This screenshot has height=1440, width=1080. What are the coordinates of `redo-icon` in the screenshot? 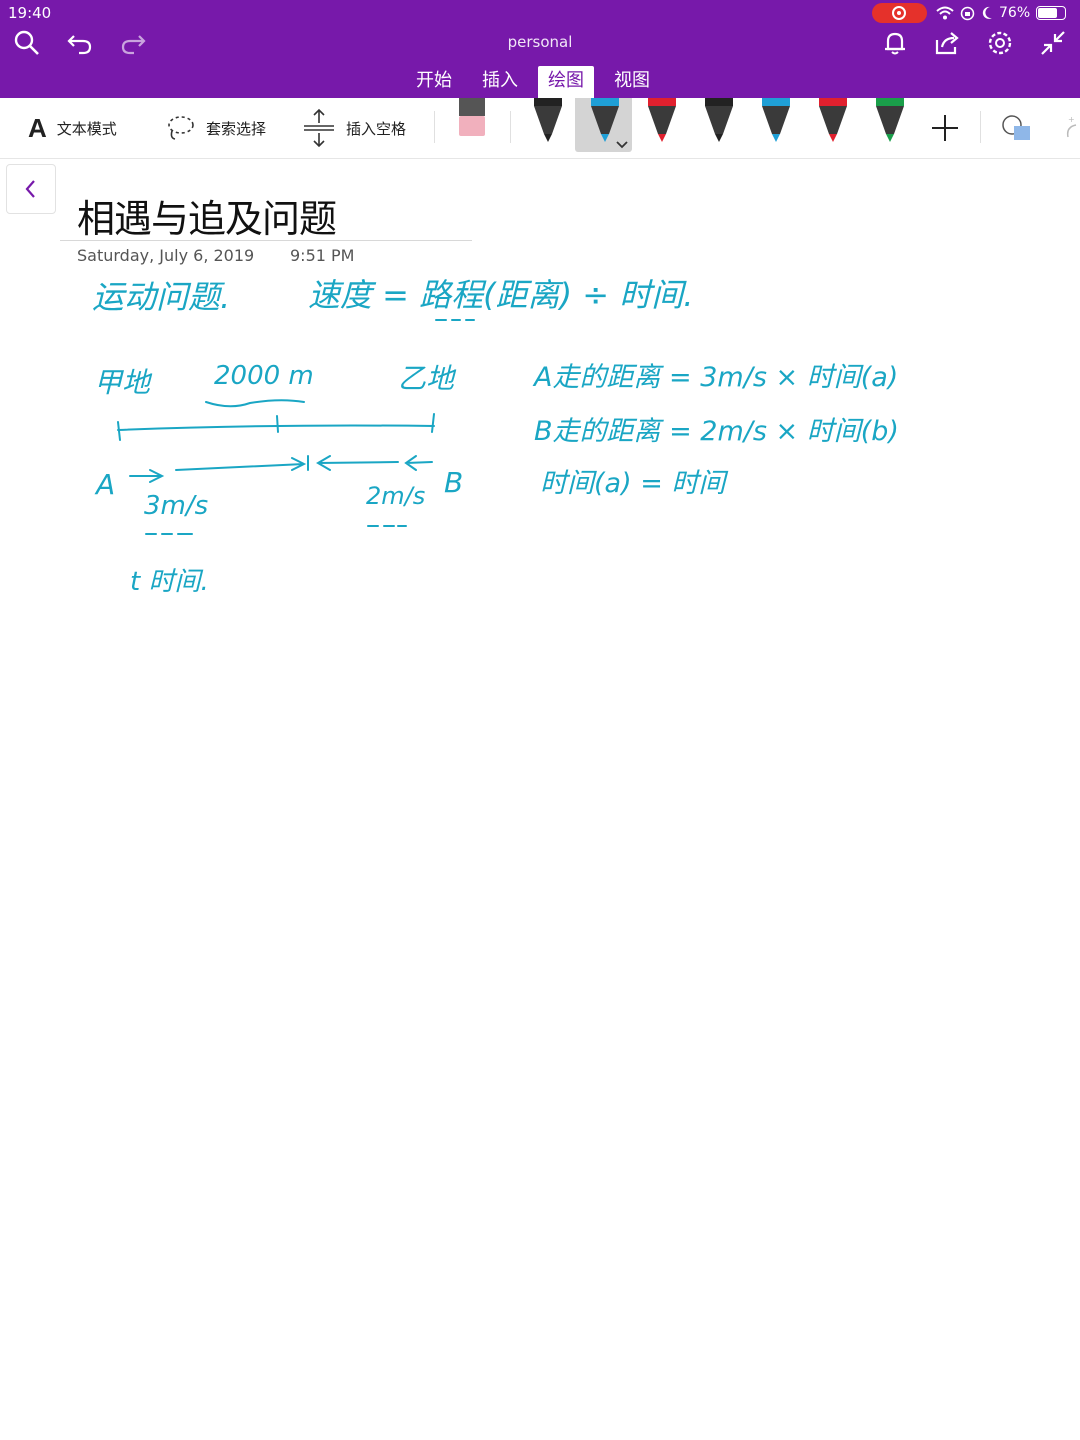 It's located at (133, 45).